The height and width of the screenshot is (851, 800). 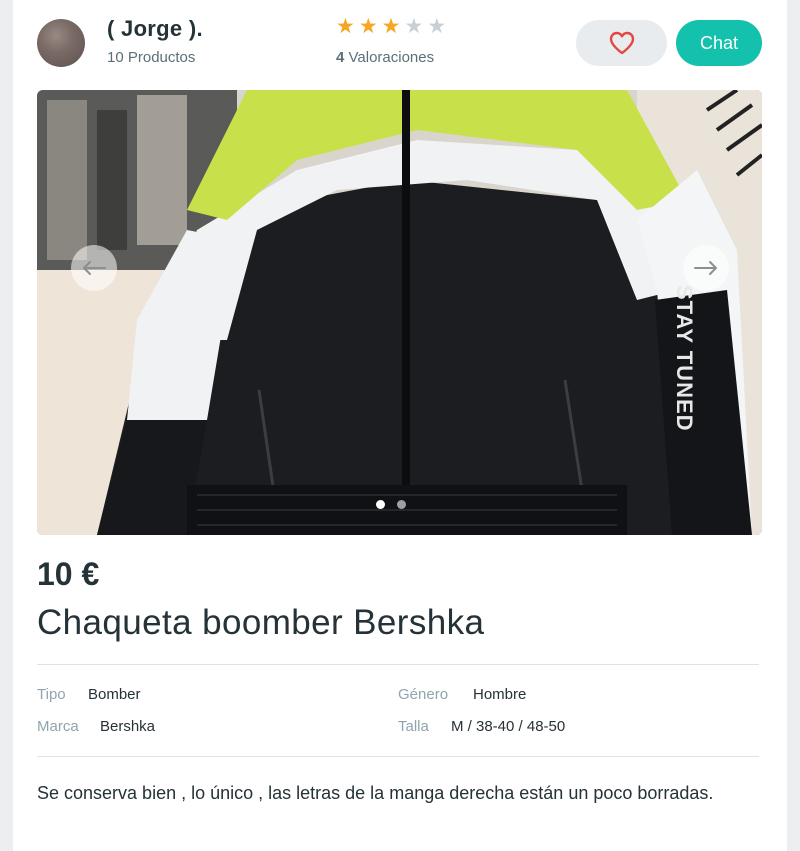 What do you see at coordinates (380, 504) in the screenshot?
I see `pagination-dot-active` at bounding box center [380, 504].